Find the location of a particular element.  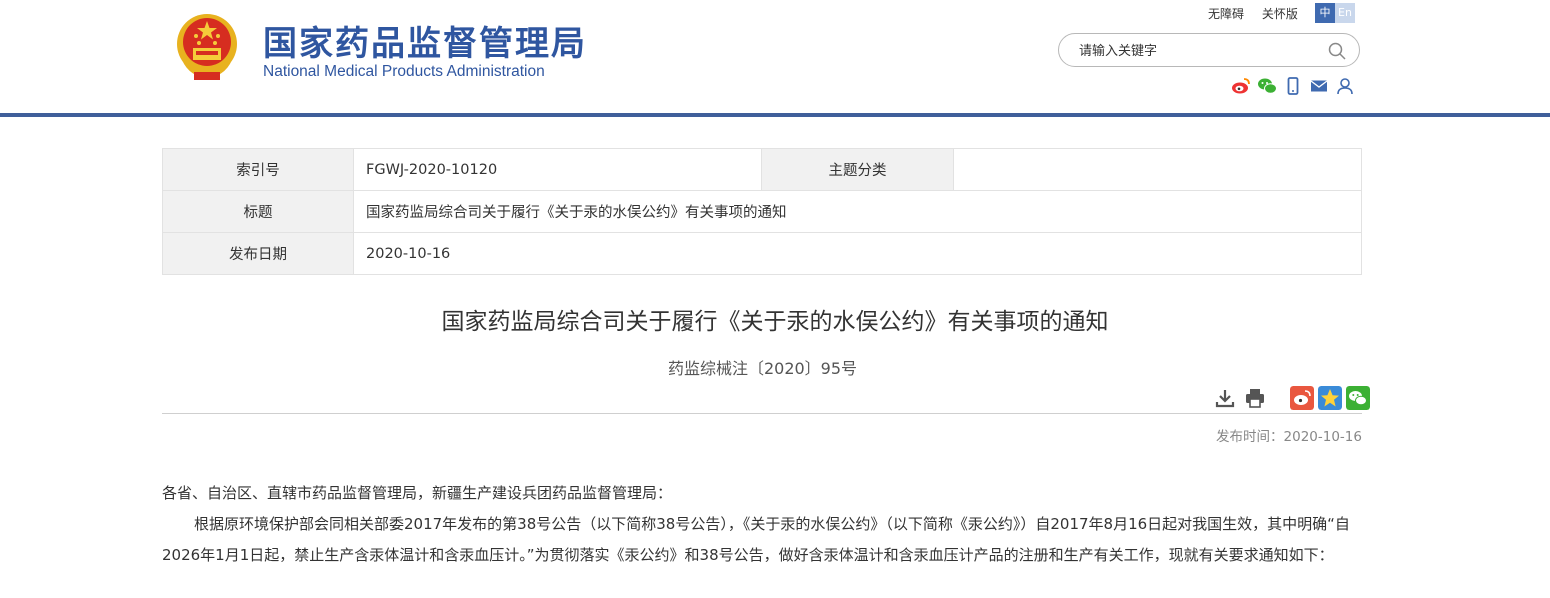

category-label: 主题分类 is located at coordinates (857, 169).